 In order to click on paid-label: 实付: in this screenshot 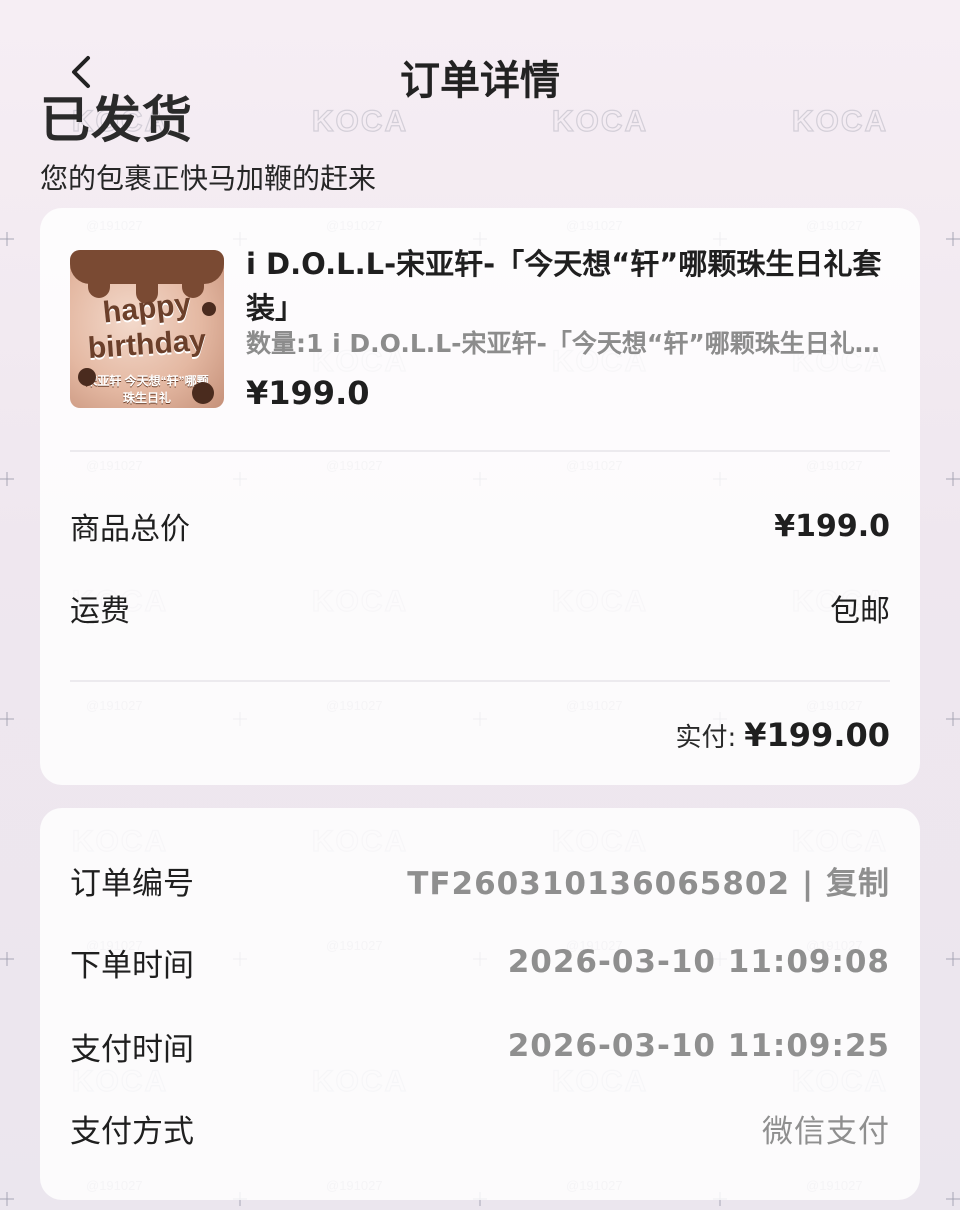, I will do `click(706, 738)`.